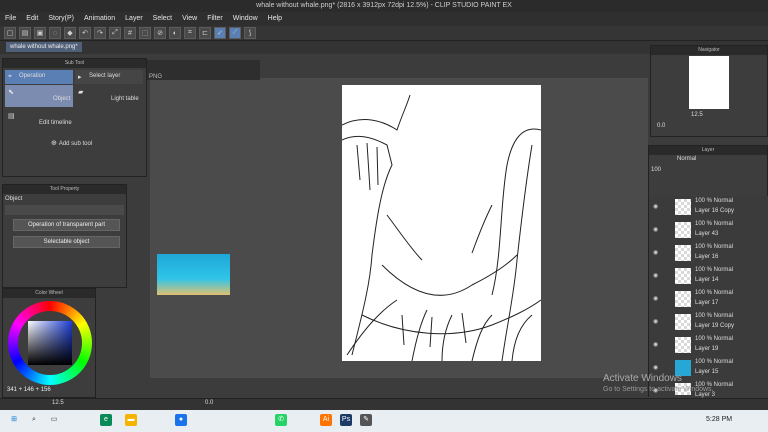  I want to click on undo-icon: ↶, so click(85, 33).